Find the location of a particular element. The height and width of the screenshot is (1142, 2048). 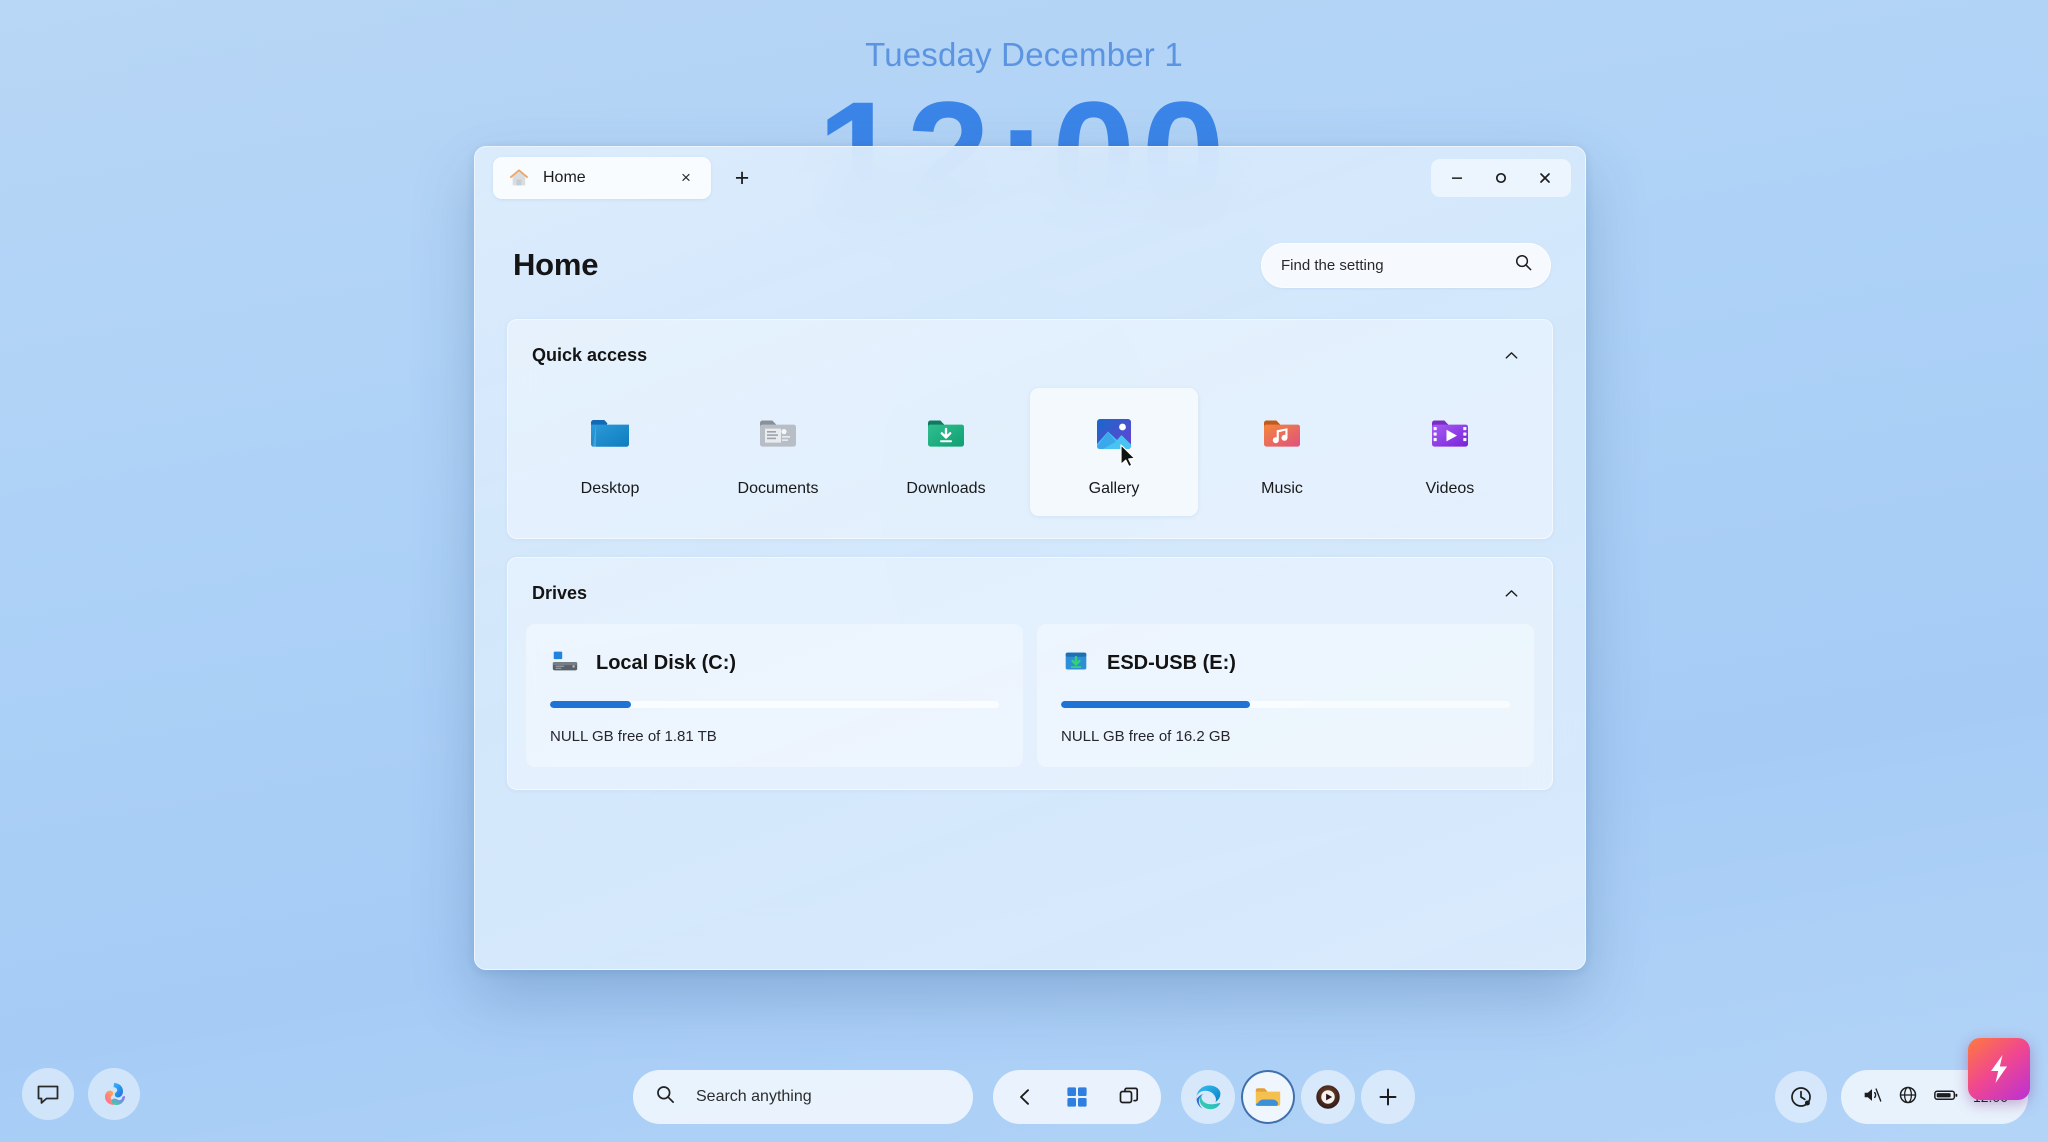

quick-access-title: Quick access is located at coordinates (590, 354).